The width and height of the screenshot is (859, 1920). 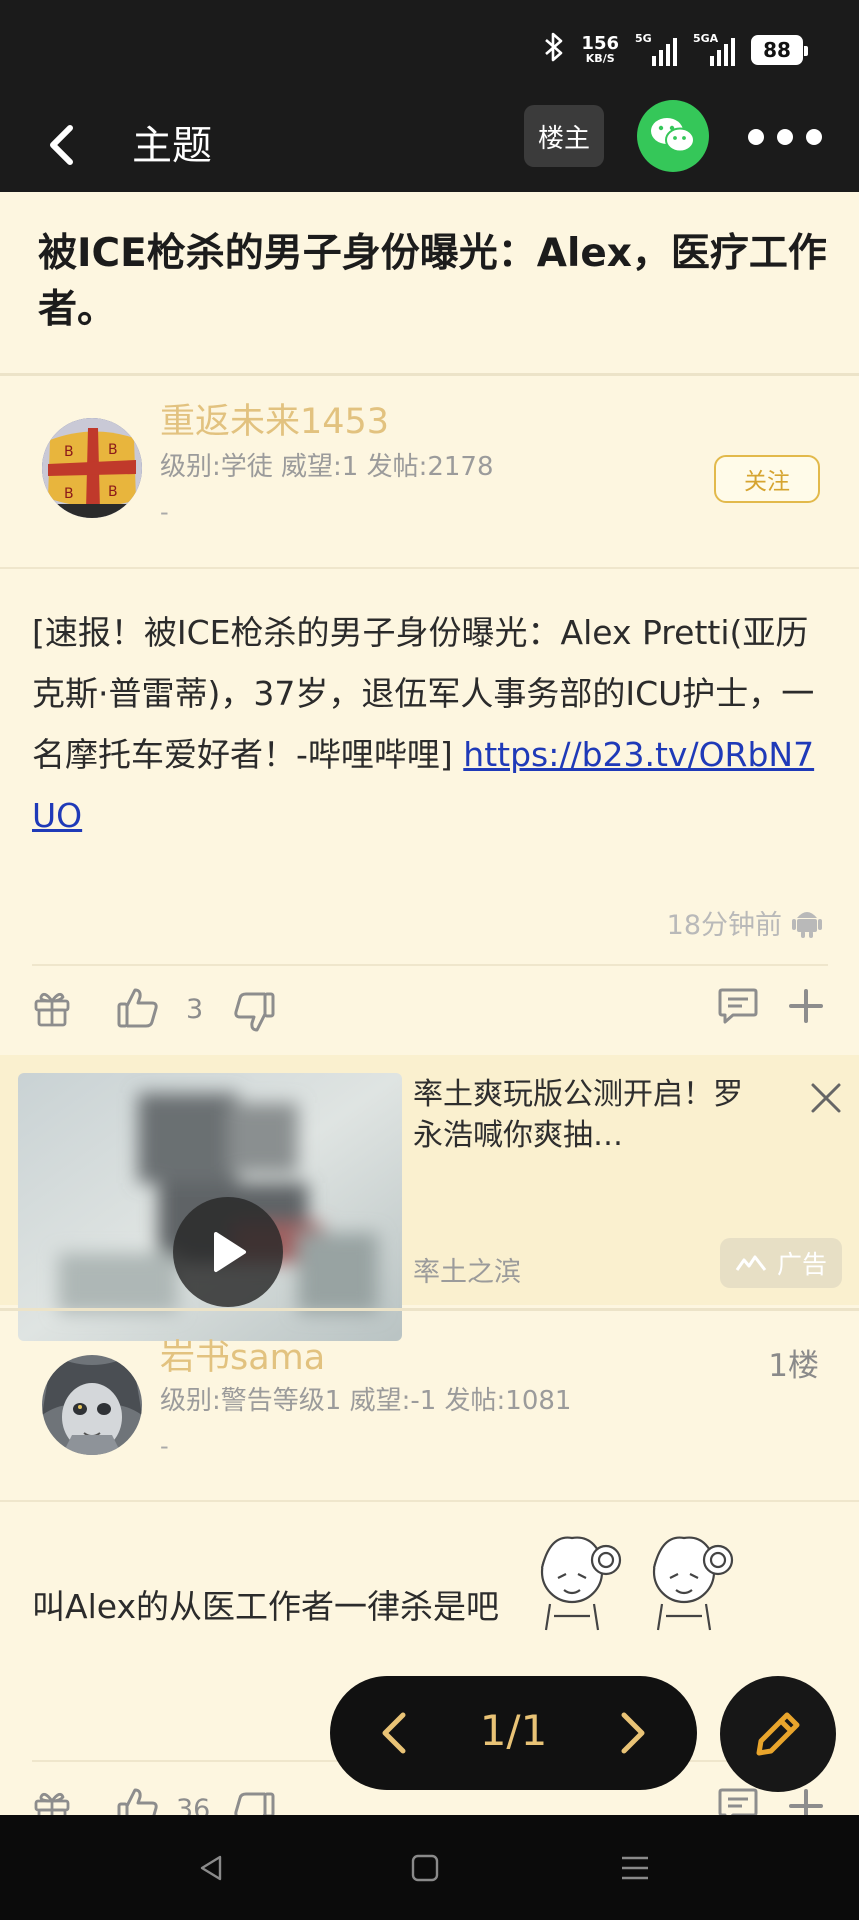 What do you see at coordinates (327, 467) in the screenshot?
I see `author-meta: 级别:学徒 威望:1 发帖:2178` at bounding box center [327, 467].